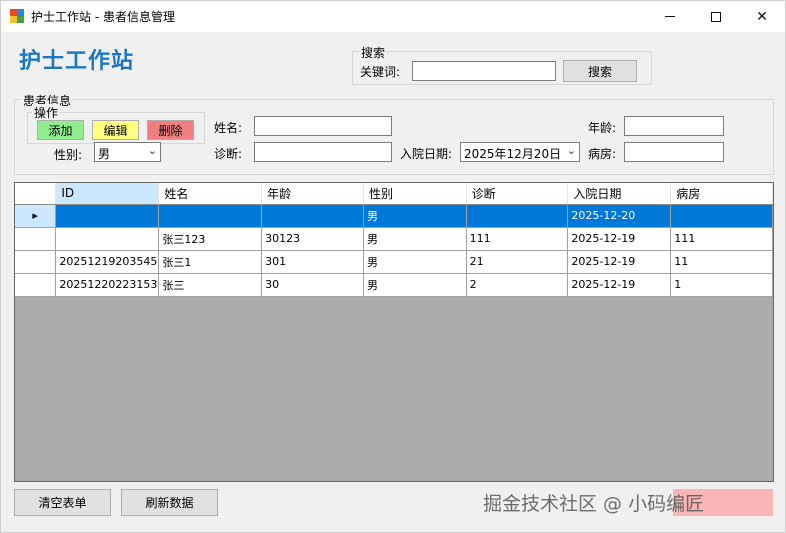  I want to click on admit-date-label: 入院日期:, so click(426, 154).